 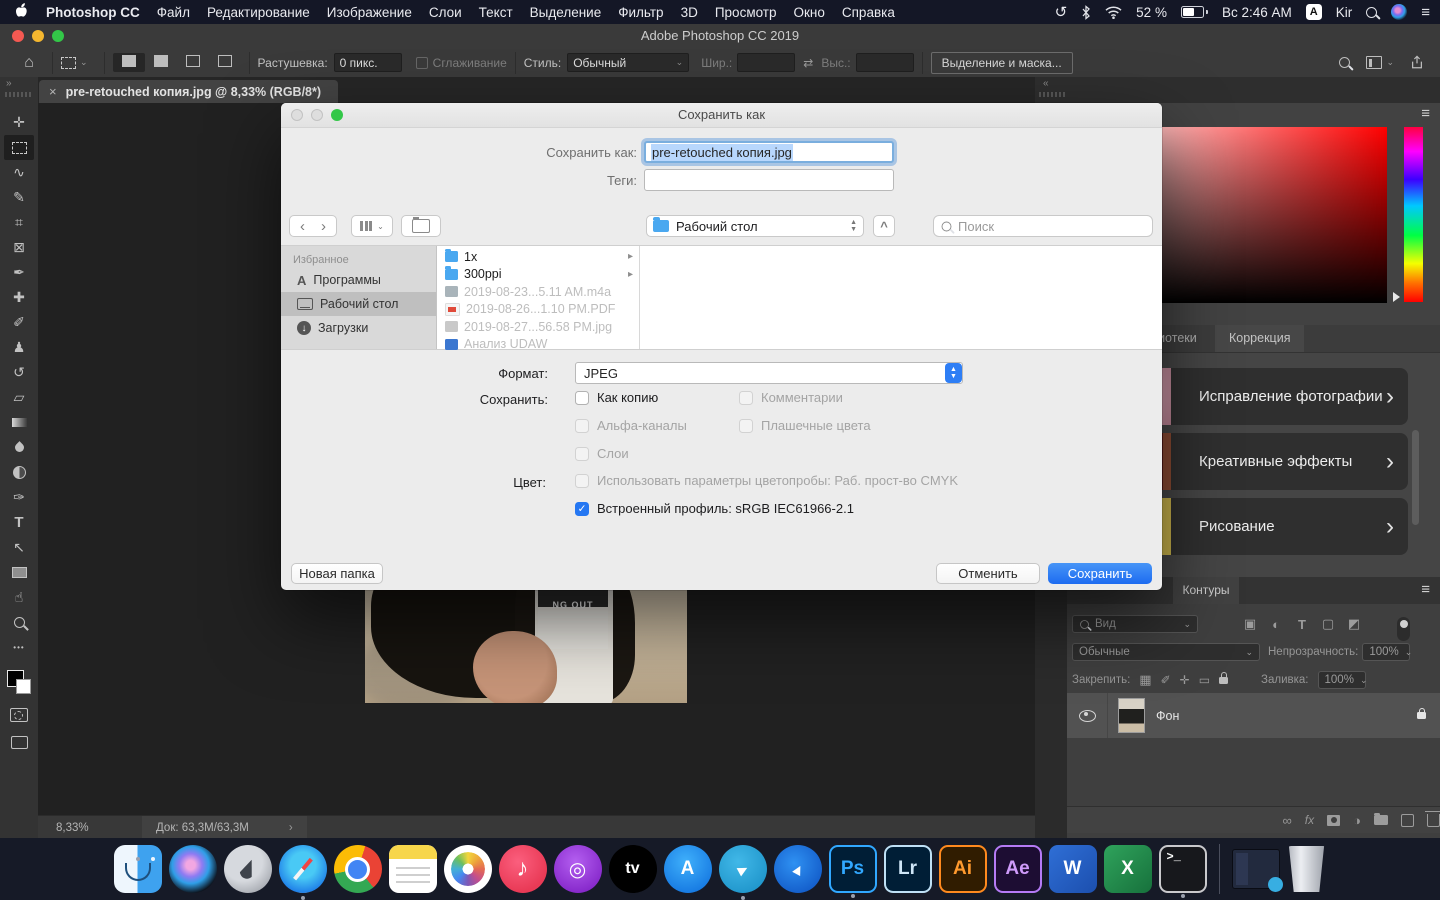 What do you see at coordinates (769, 152) in the screenshot?
I see `filename-input: pre-retouched копия.jpg` at bounding box center [769, 152].